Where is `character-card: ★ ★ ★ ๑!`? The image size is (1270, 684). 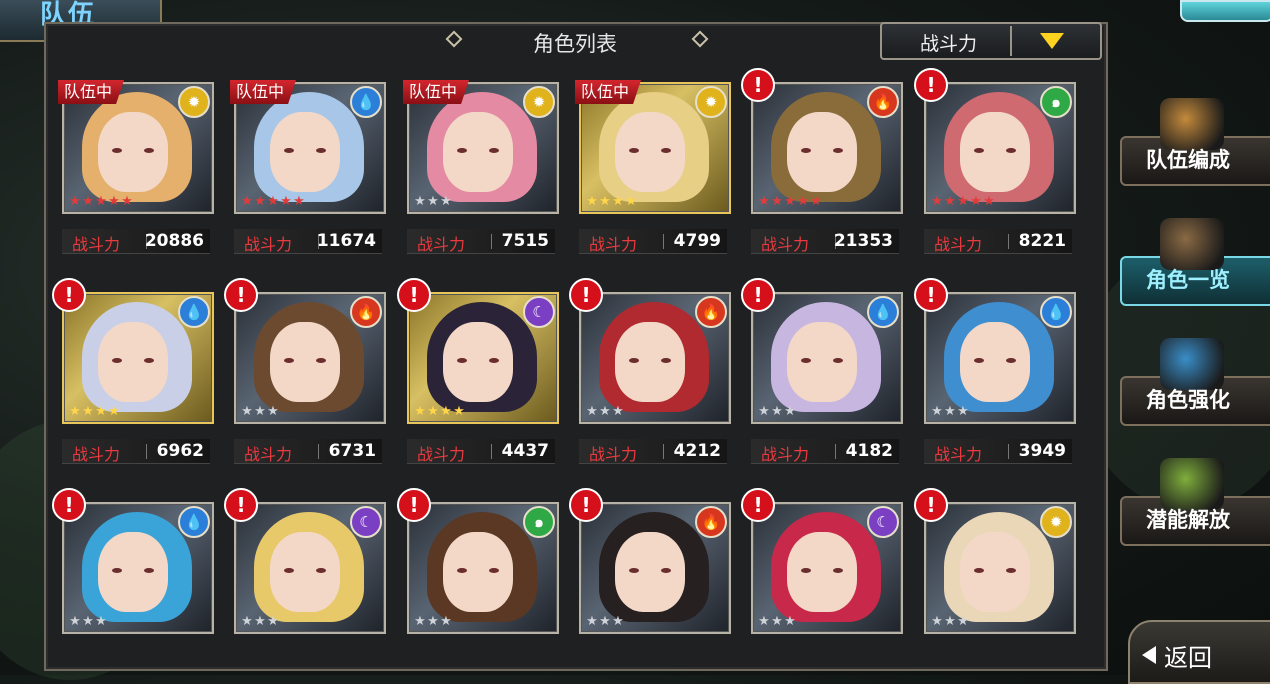 character-card: ★ ★ ★ ๑! is located at coordinates (478, 561).